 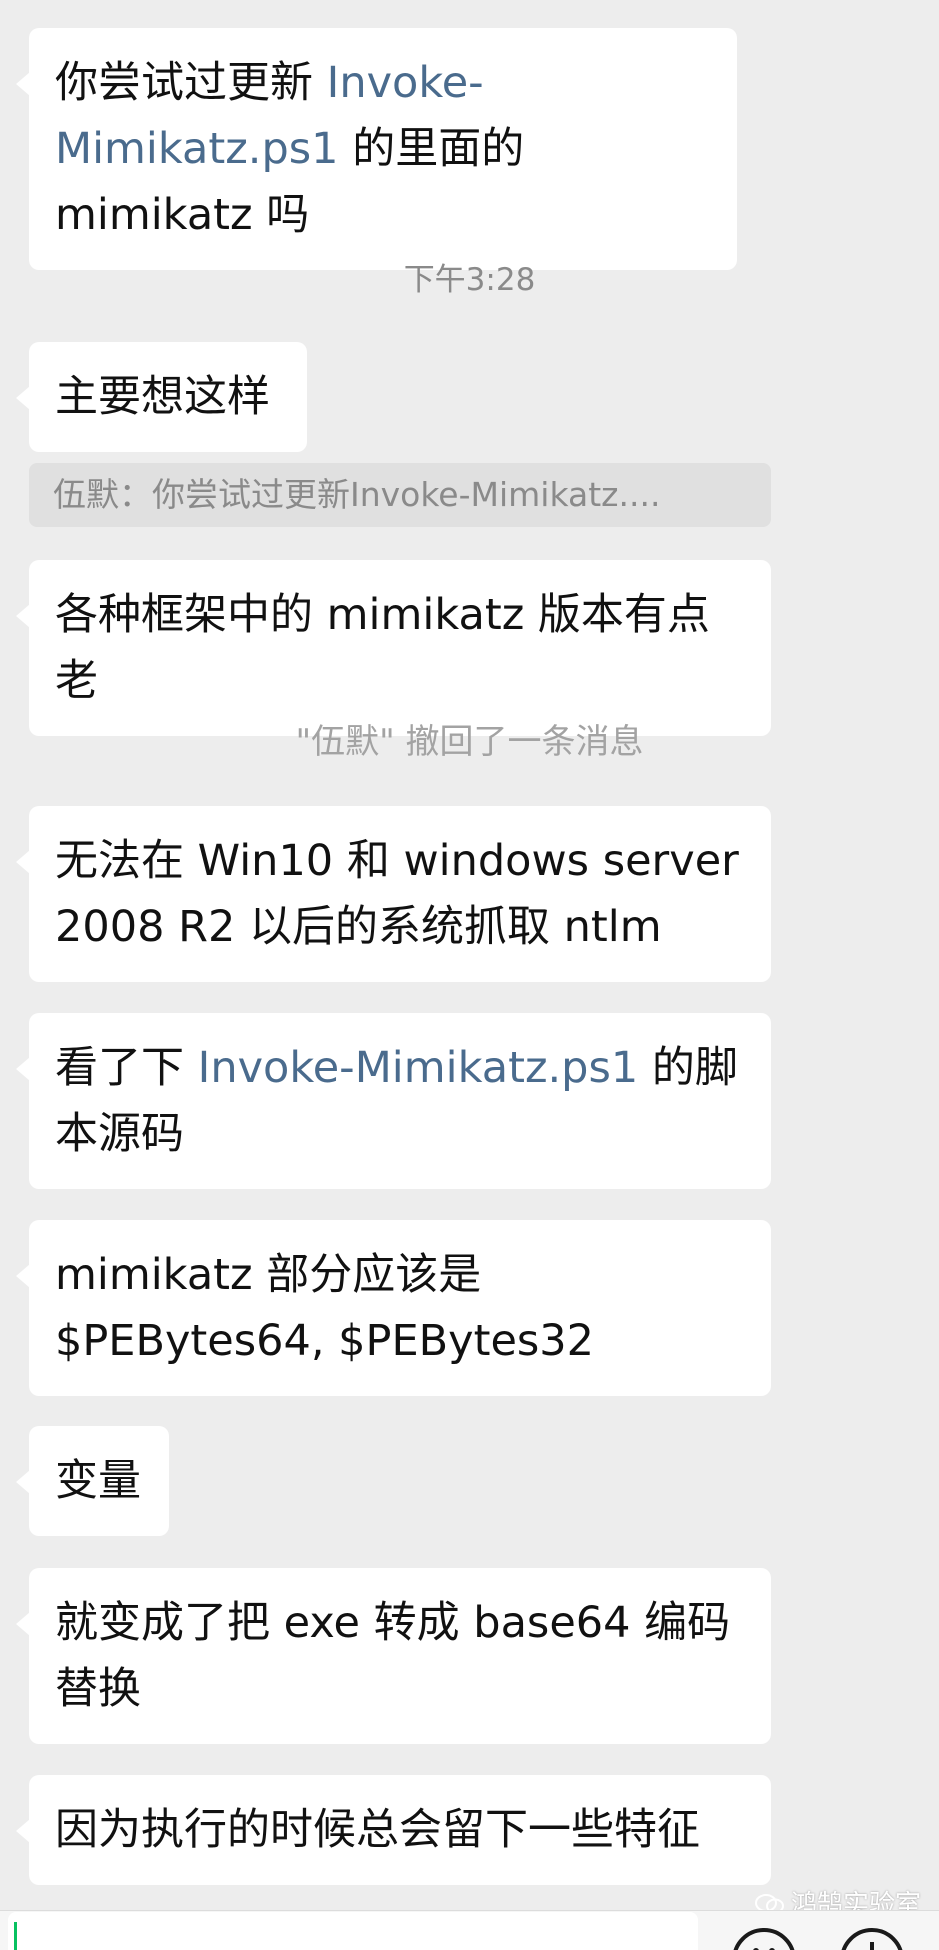 I want to click on message-bubble: 各种框架中的 mimikatz 版本有点老, so click(x=393, y=648).